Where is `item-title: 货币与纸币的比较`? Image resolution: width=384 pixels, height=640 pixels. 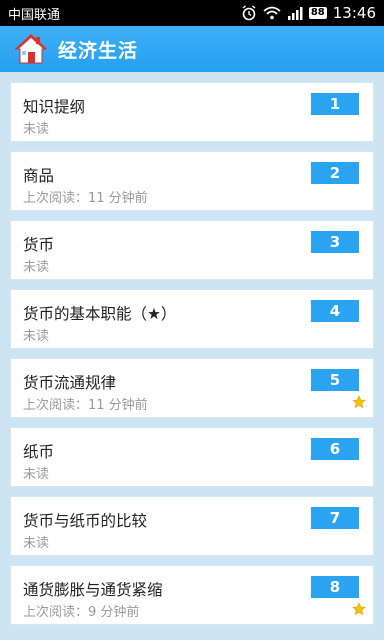
item-title: 货币与纸币的比较 is located at coordinates (85, 521).